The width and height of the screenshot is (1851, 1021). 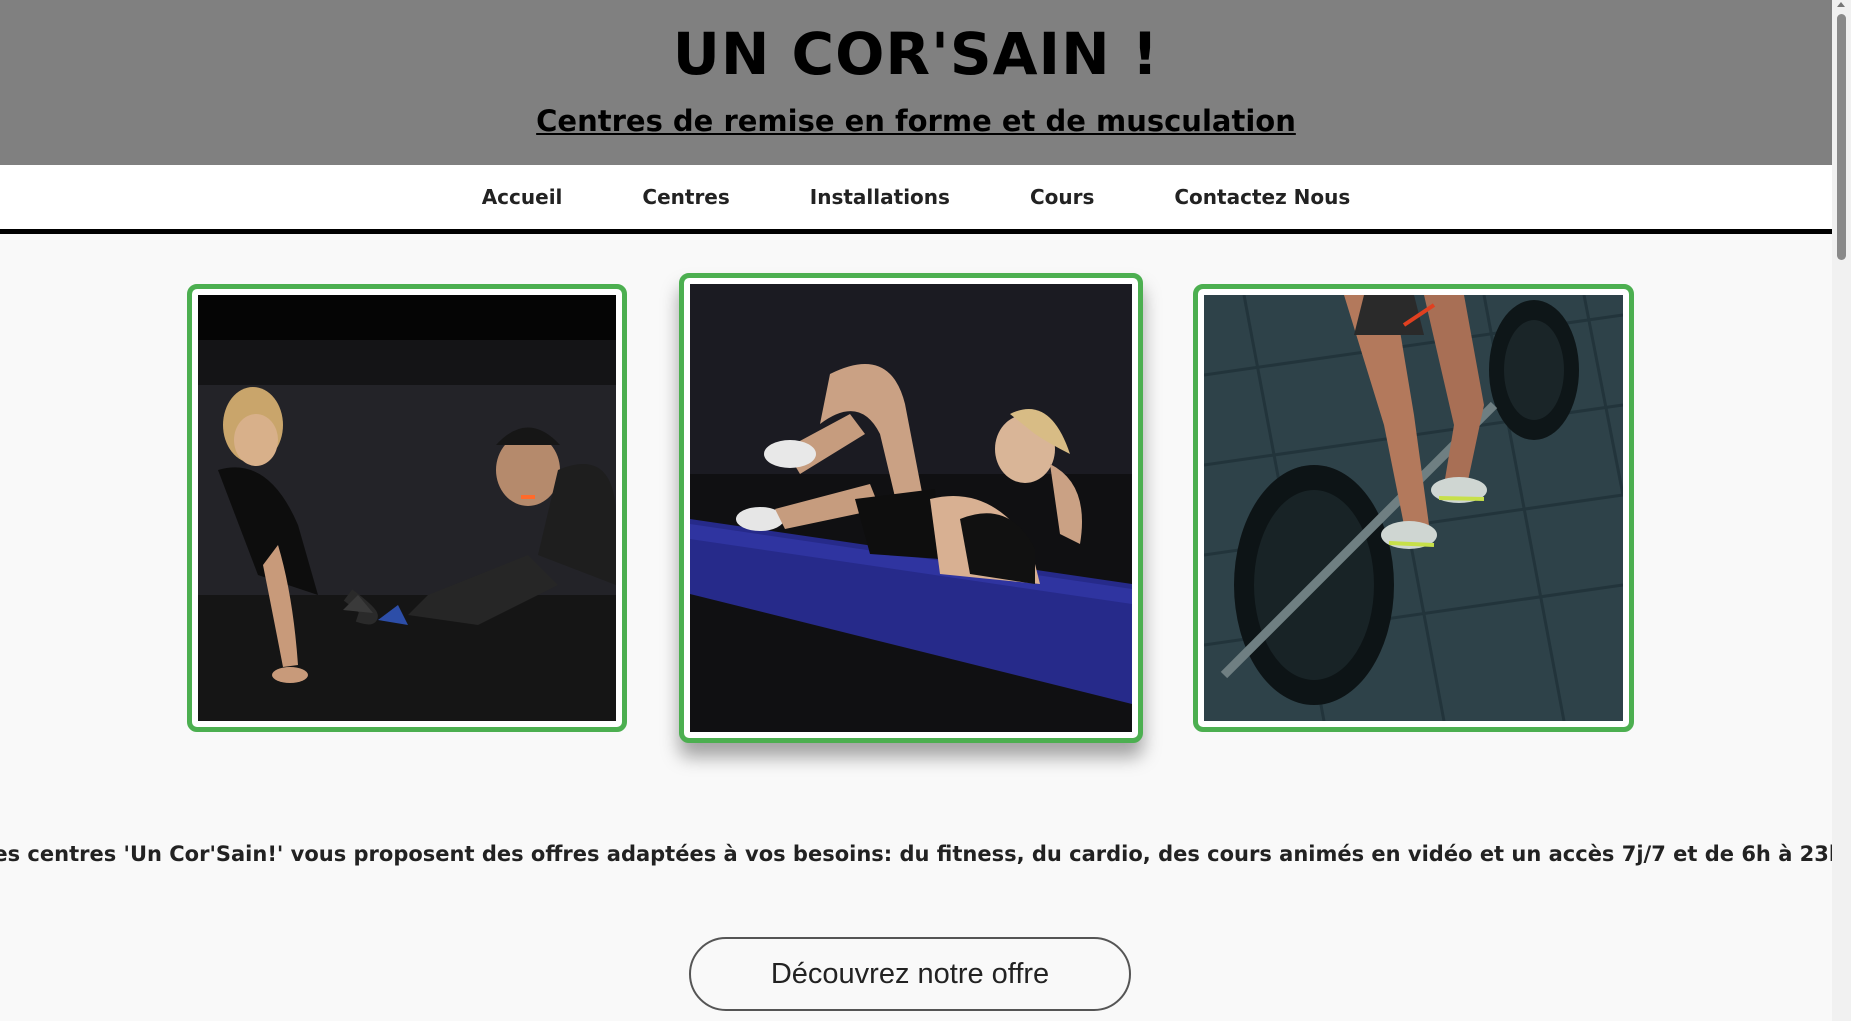 I want to click on discover-offer-button: Découvrez notre offre, so click(x=910, y=974).